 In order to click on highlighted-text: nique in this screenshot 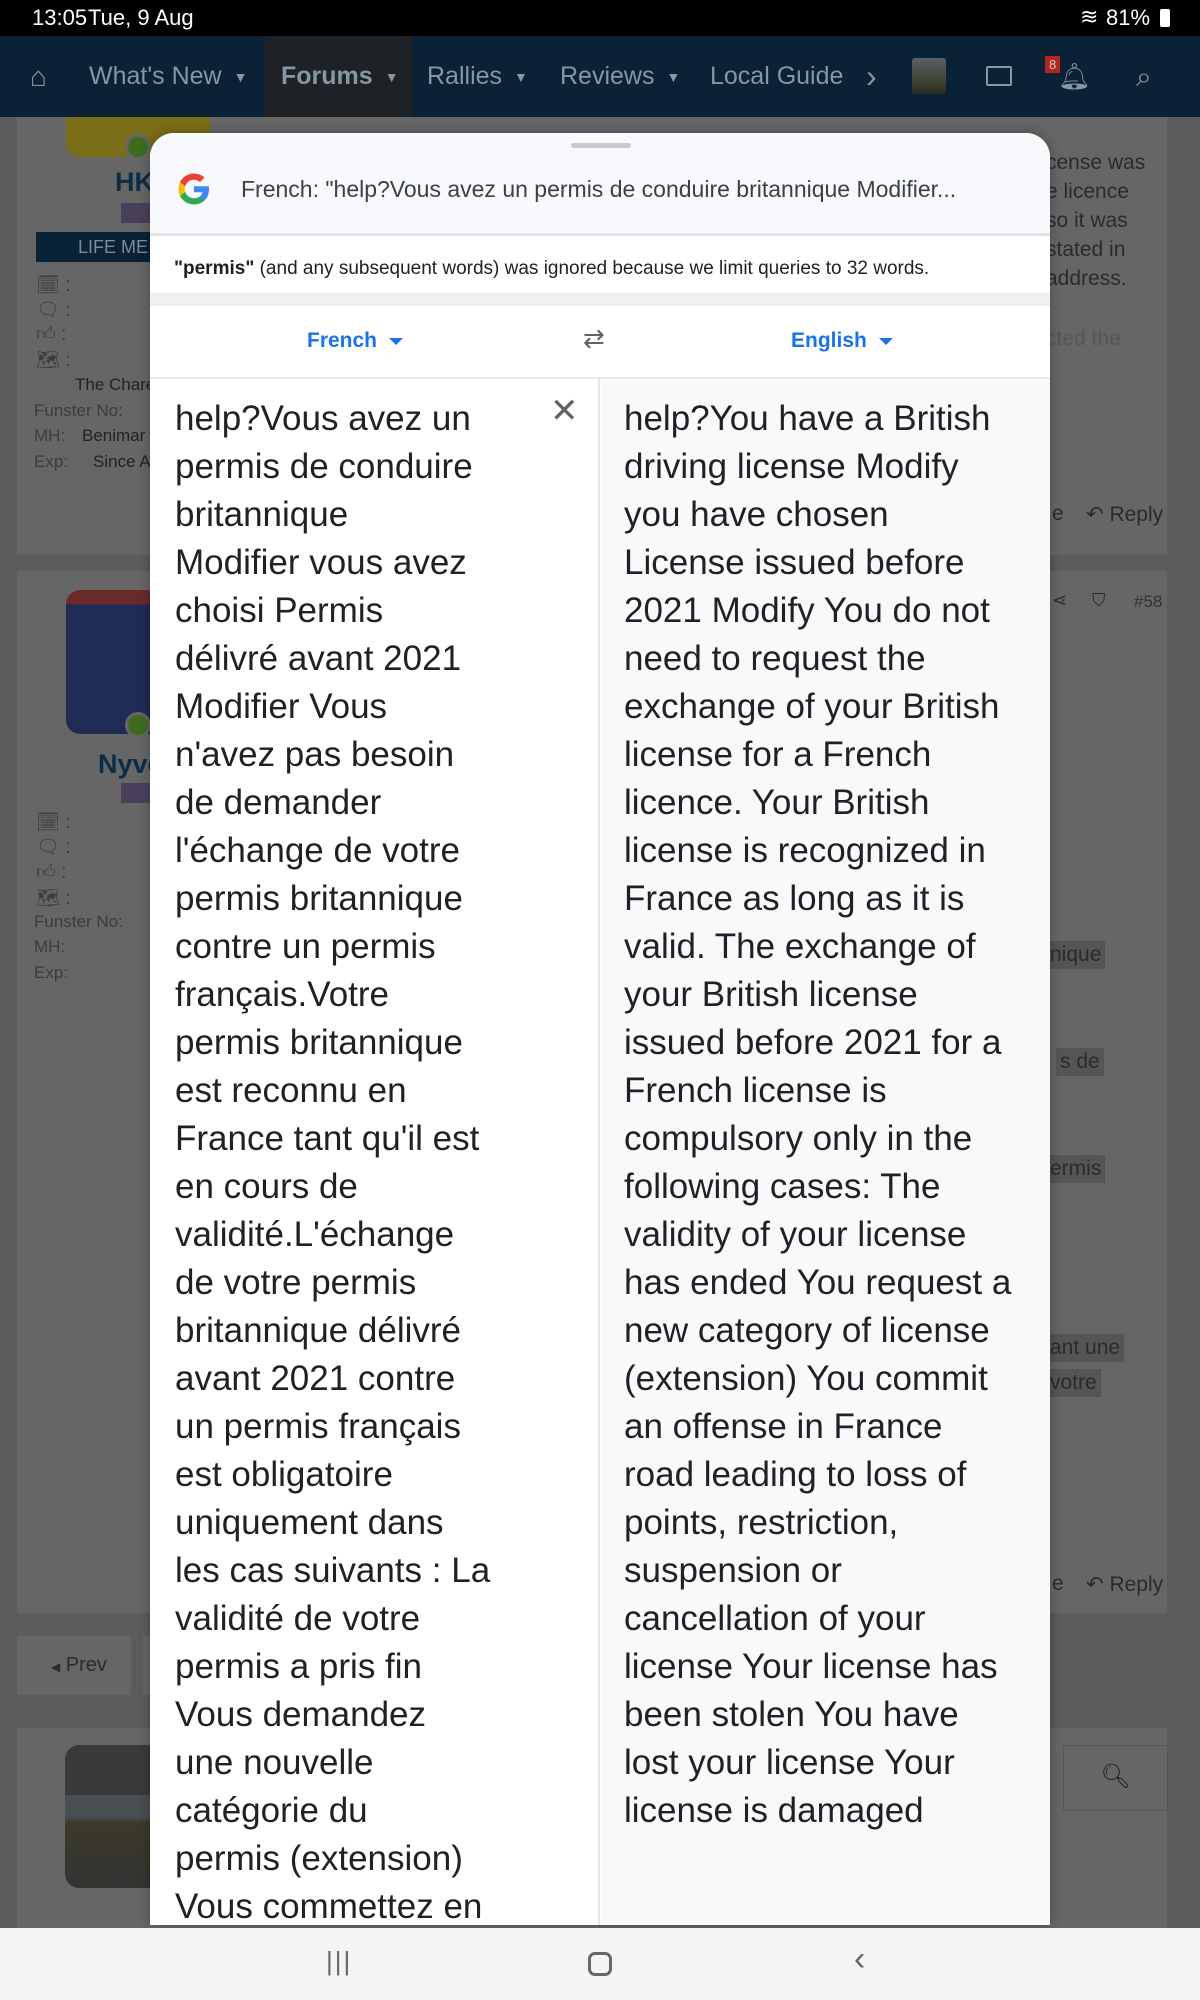, I will do `click(1076, 955)`.